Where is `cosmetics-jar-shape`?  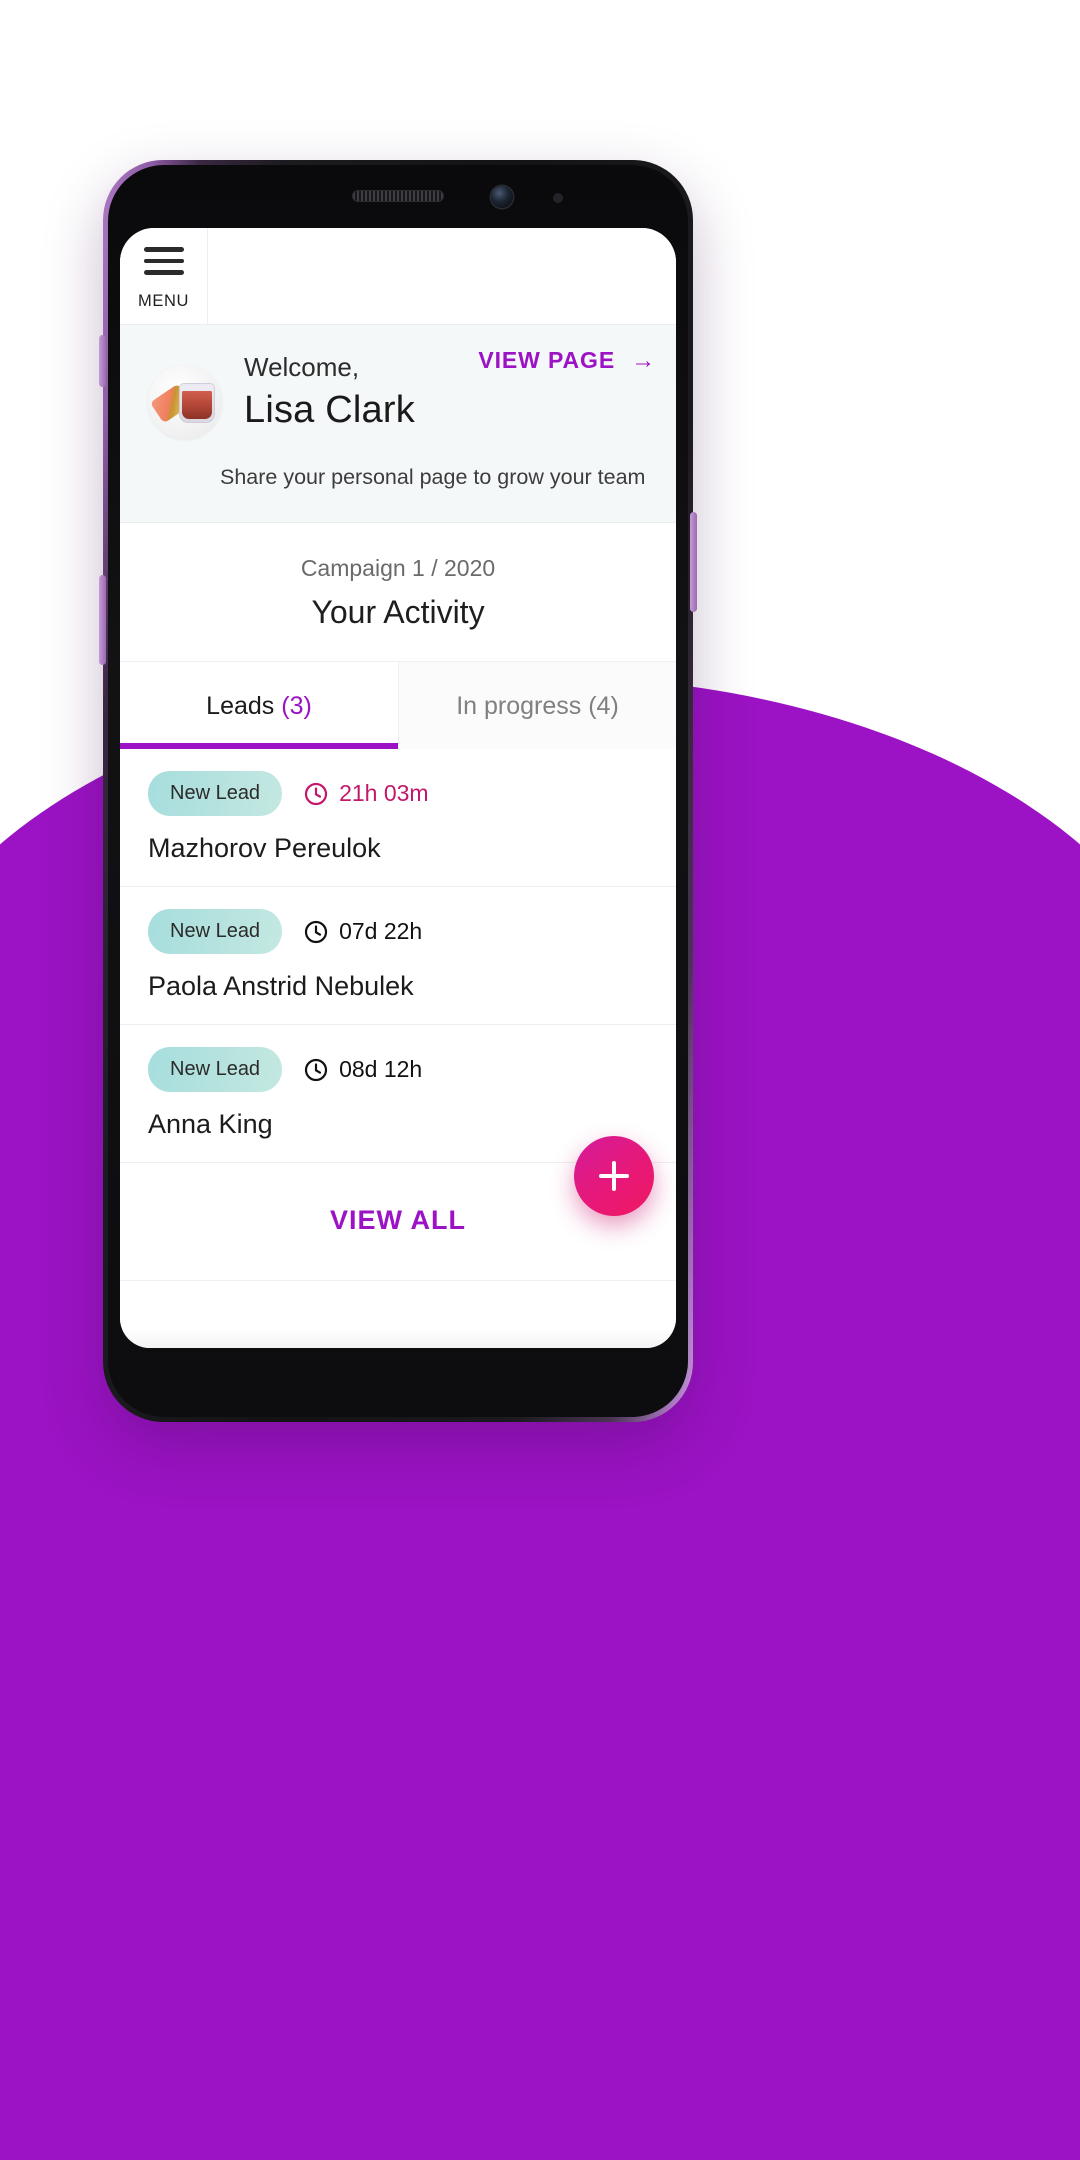 cosmetics-jar-shape is located at coordinates (197, 403).